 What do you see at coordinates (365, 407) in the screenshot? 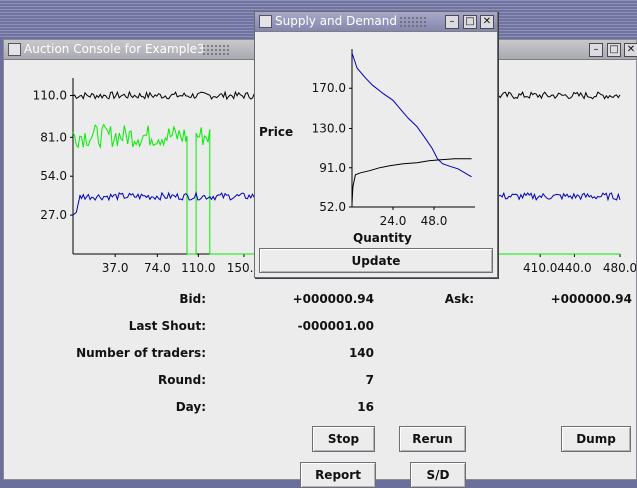
I see `day-value: 16` at bounding box center [365, 407].